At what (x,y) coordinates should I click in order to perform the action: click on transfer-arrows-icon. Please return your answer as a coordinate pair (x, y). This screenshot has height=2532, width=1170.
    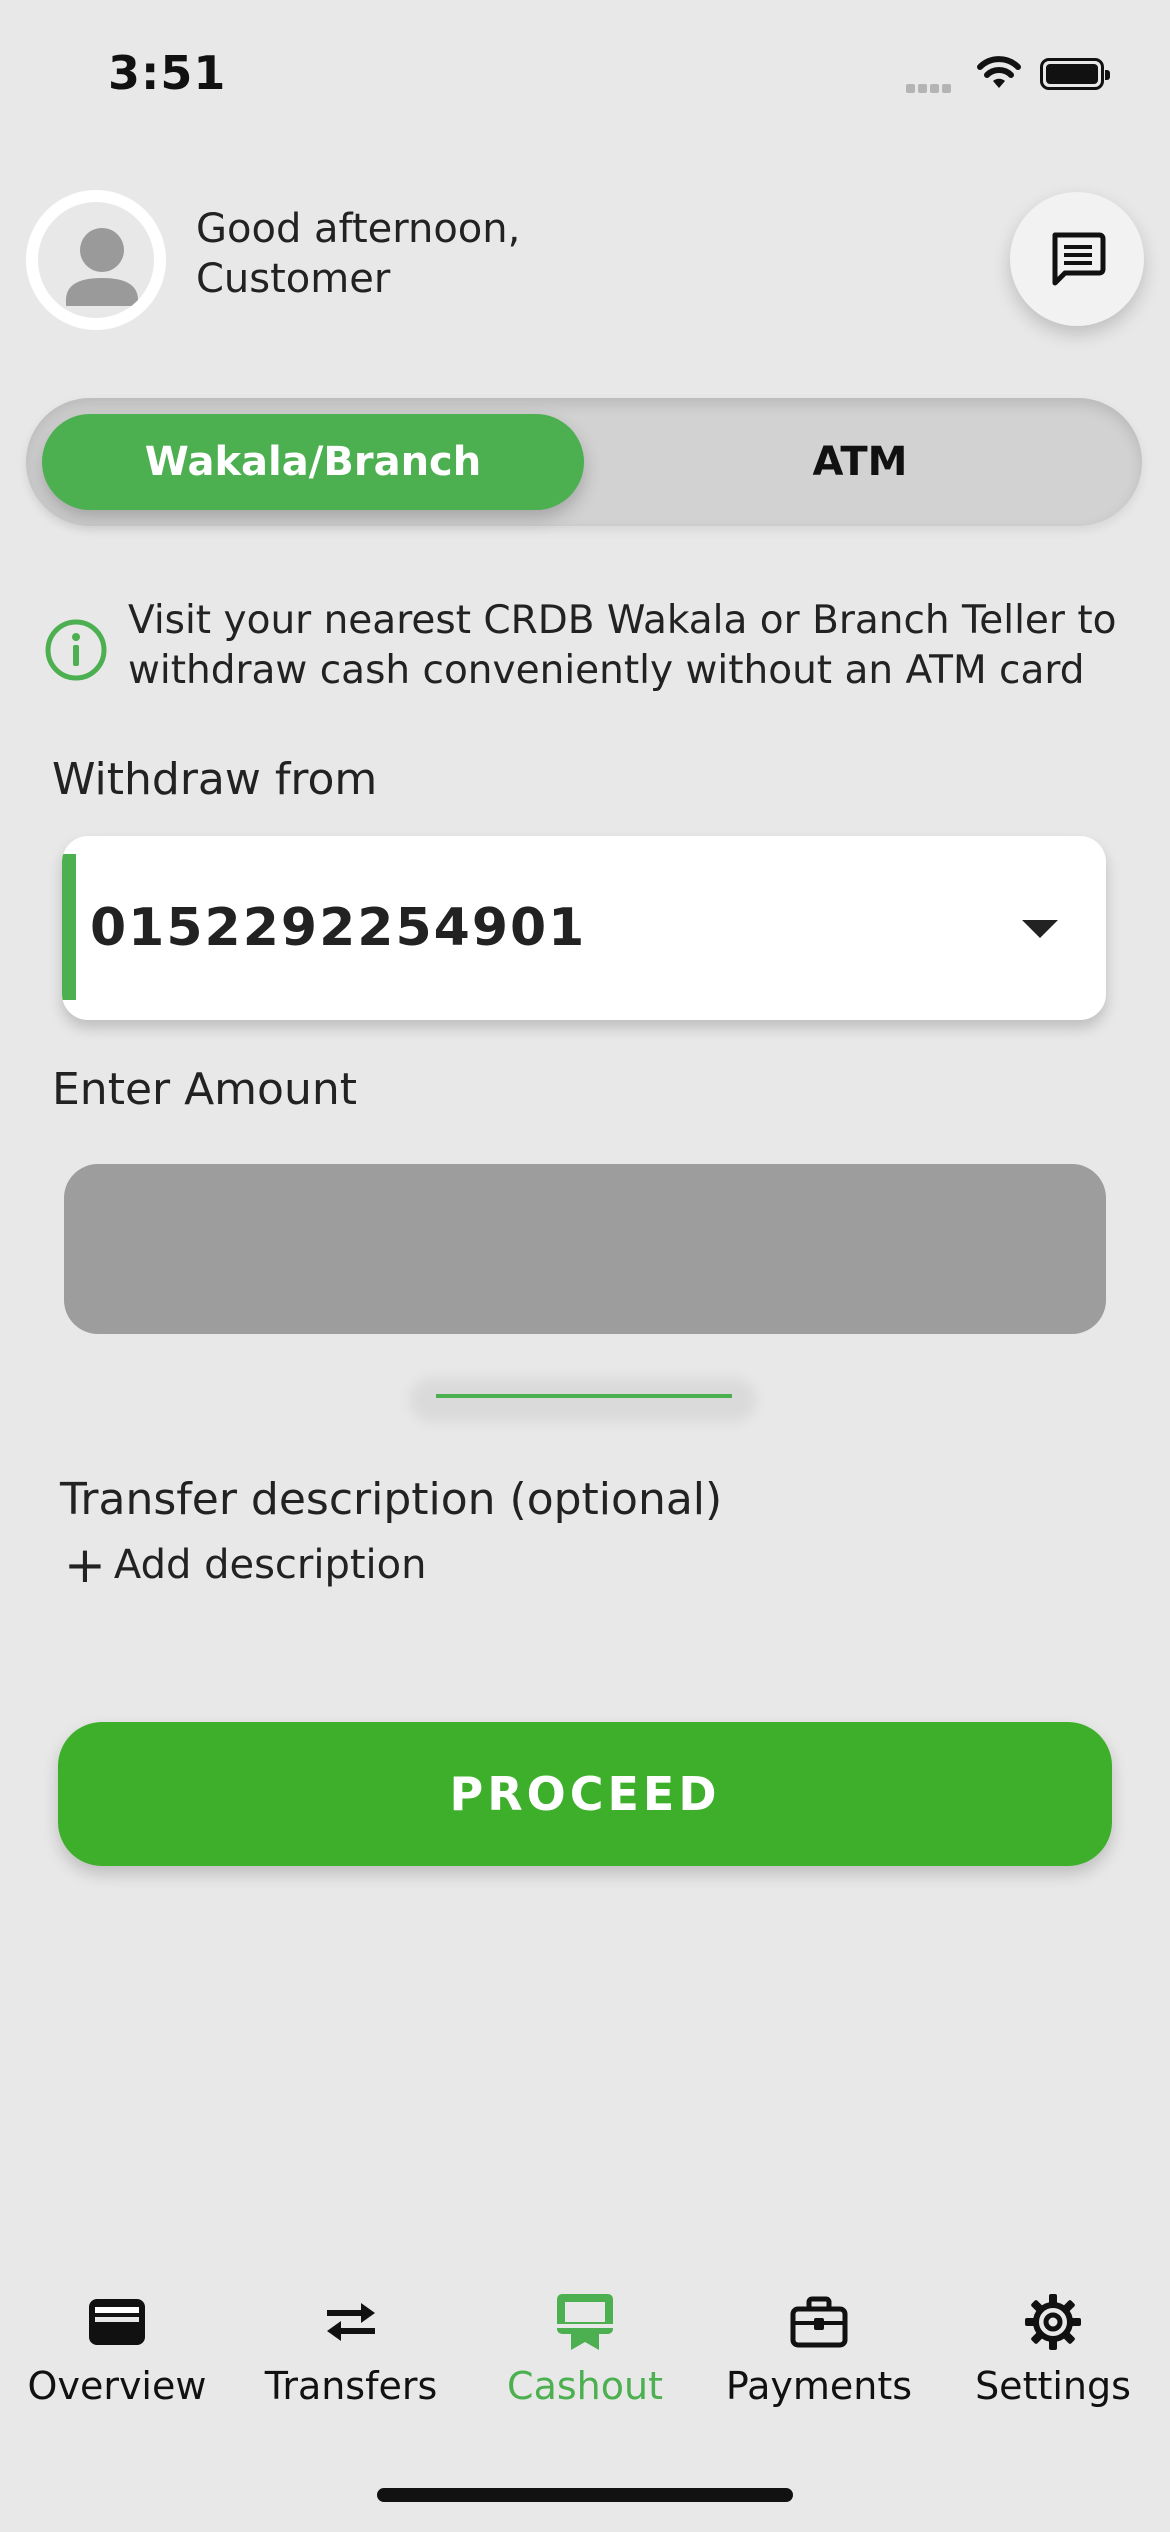
    Looking at the image, I should click on (351, 2322).